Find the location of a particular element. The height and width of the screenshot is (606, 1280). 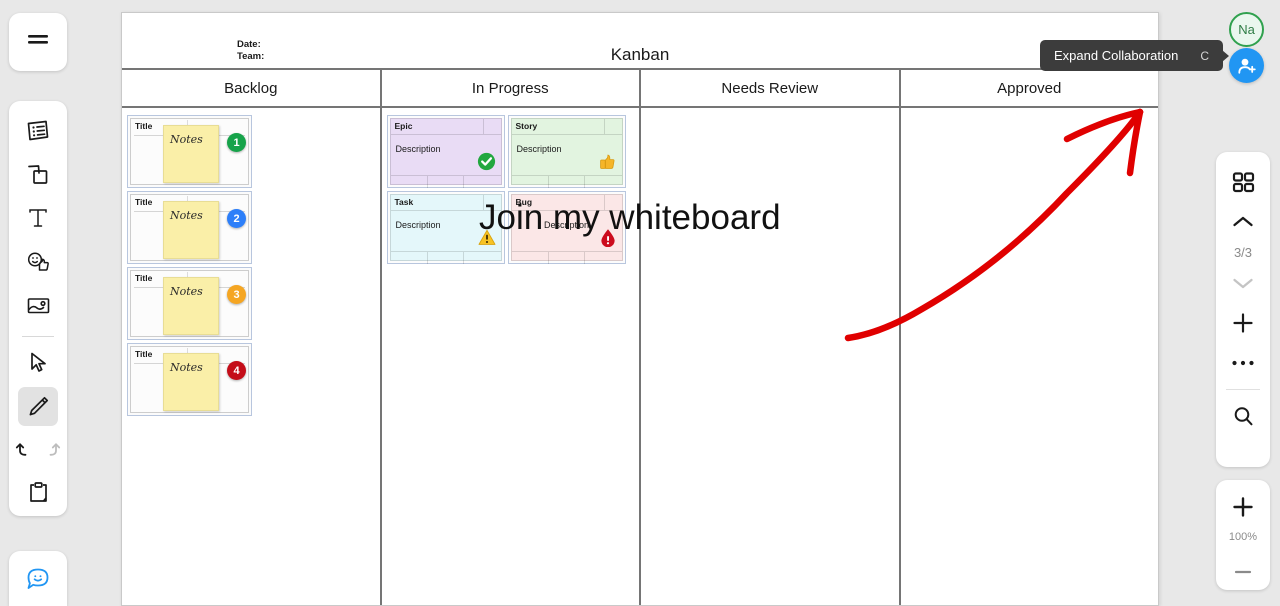

pencil-icon is located at coordinates (38, 406).